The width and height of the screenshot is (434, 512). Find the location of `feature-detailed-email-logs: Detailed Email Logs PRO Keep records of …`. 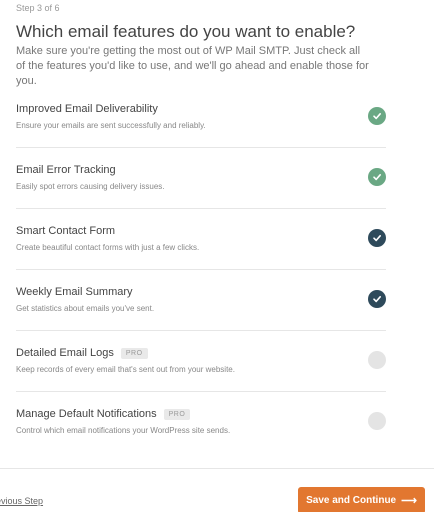

feature-detailed-email-logs: Detailed Email Logs PRO Keep records of … is located at coordinates (201, 361).